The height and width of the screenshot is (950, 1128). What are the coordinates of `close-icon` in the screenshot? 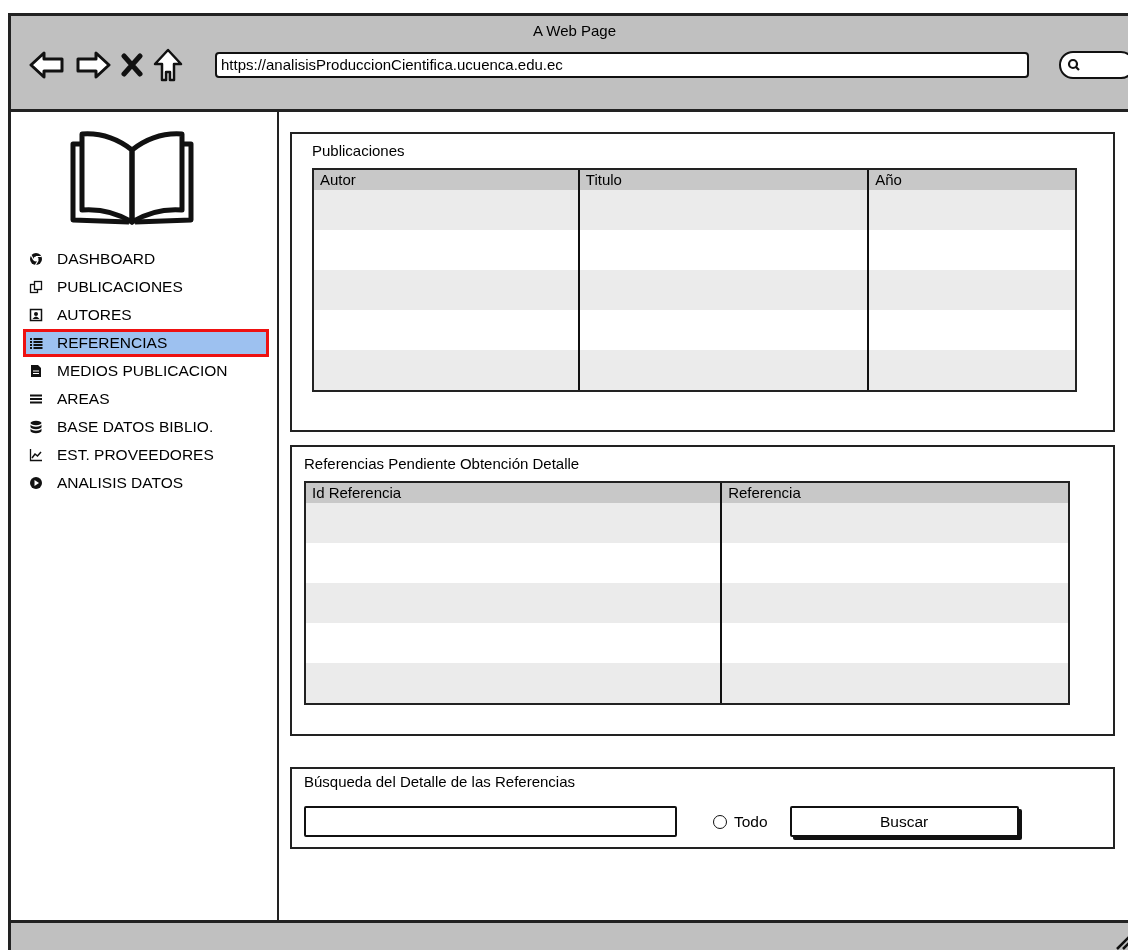 It's located at (132, 65).